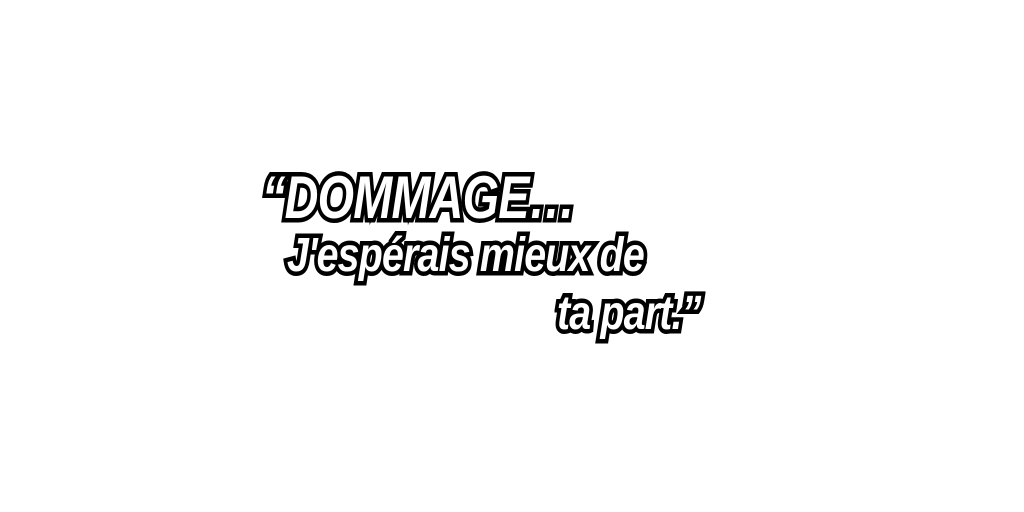 The image size is (1024, 512). I want to click on quote-line-3: ta part.”, so click(629, 313).